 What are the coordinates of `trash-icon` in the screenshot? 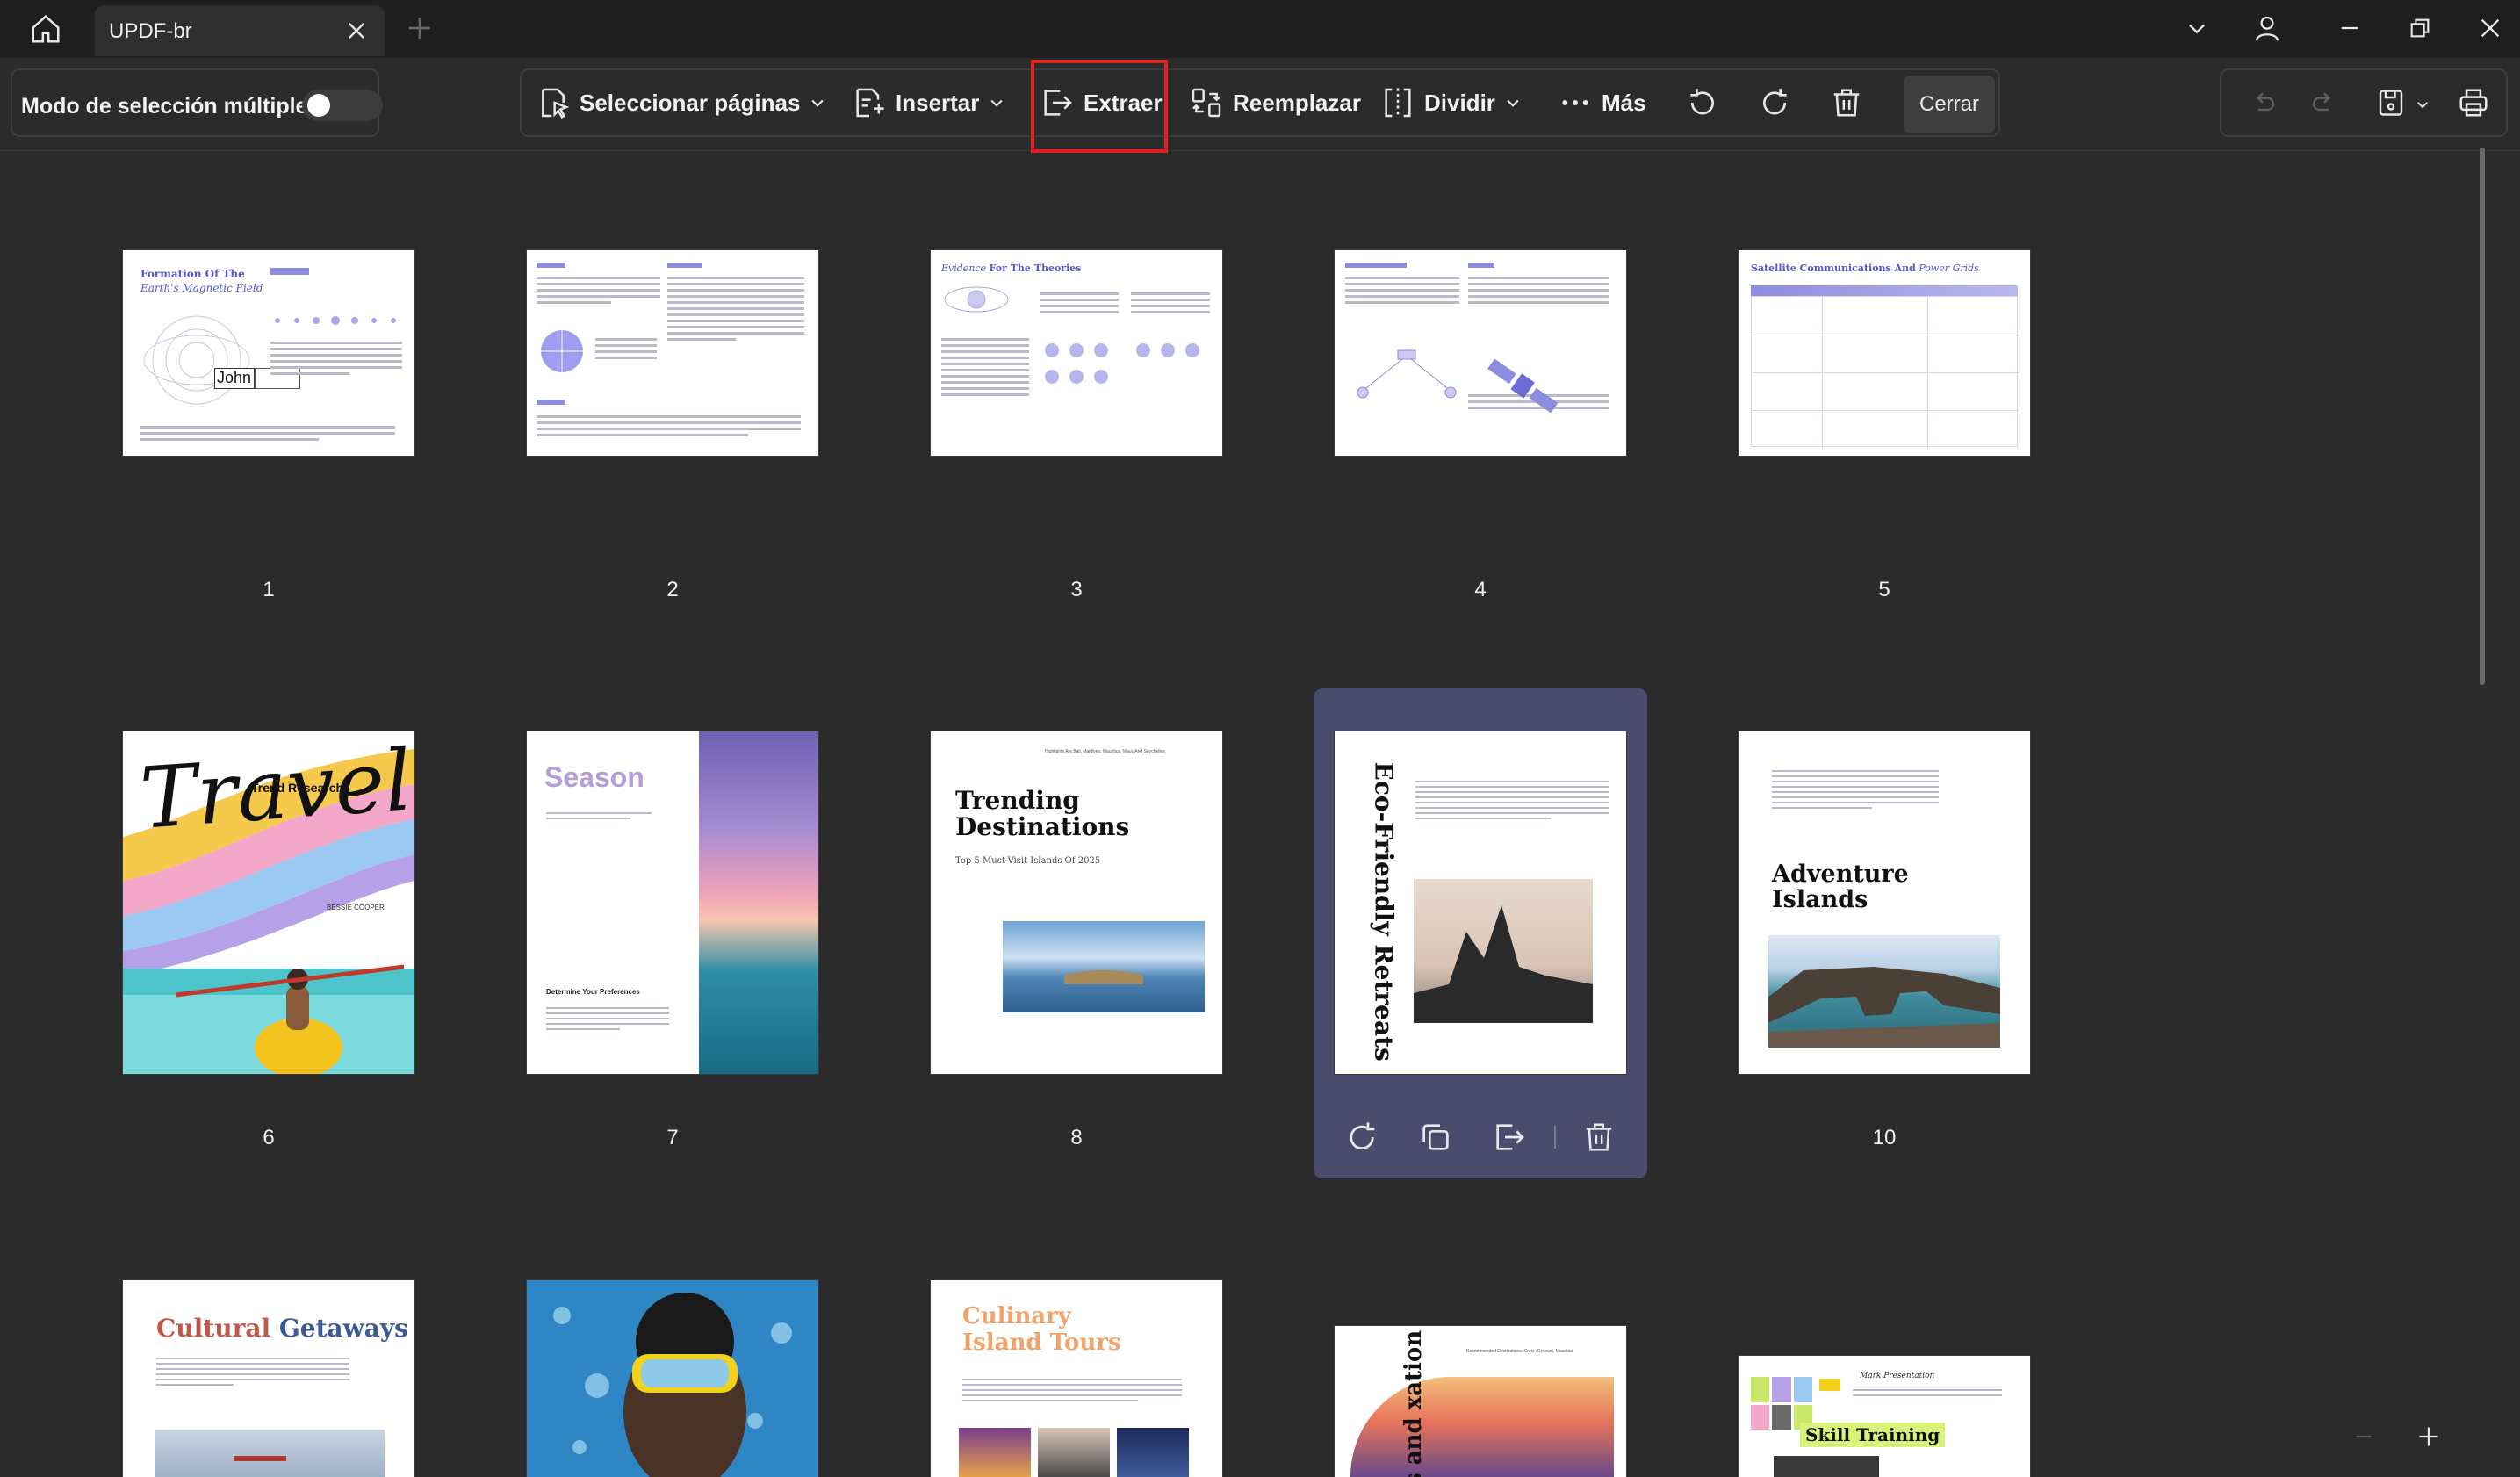 It's located at (1599, 1137).